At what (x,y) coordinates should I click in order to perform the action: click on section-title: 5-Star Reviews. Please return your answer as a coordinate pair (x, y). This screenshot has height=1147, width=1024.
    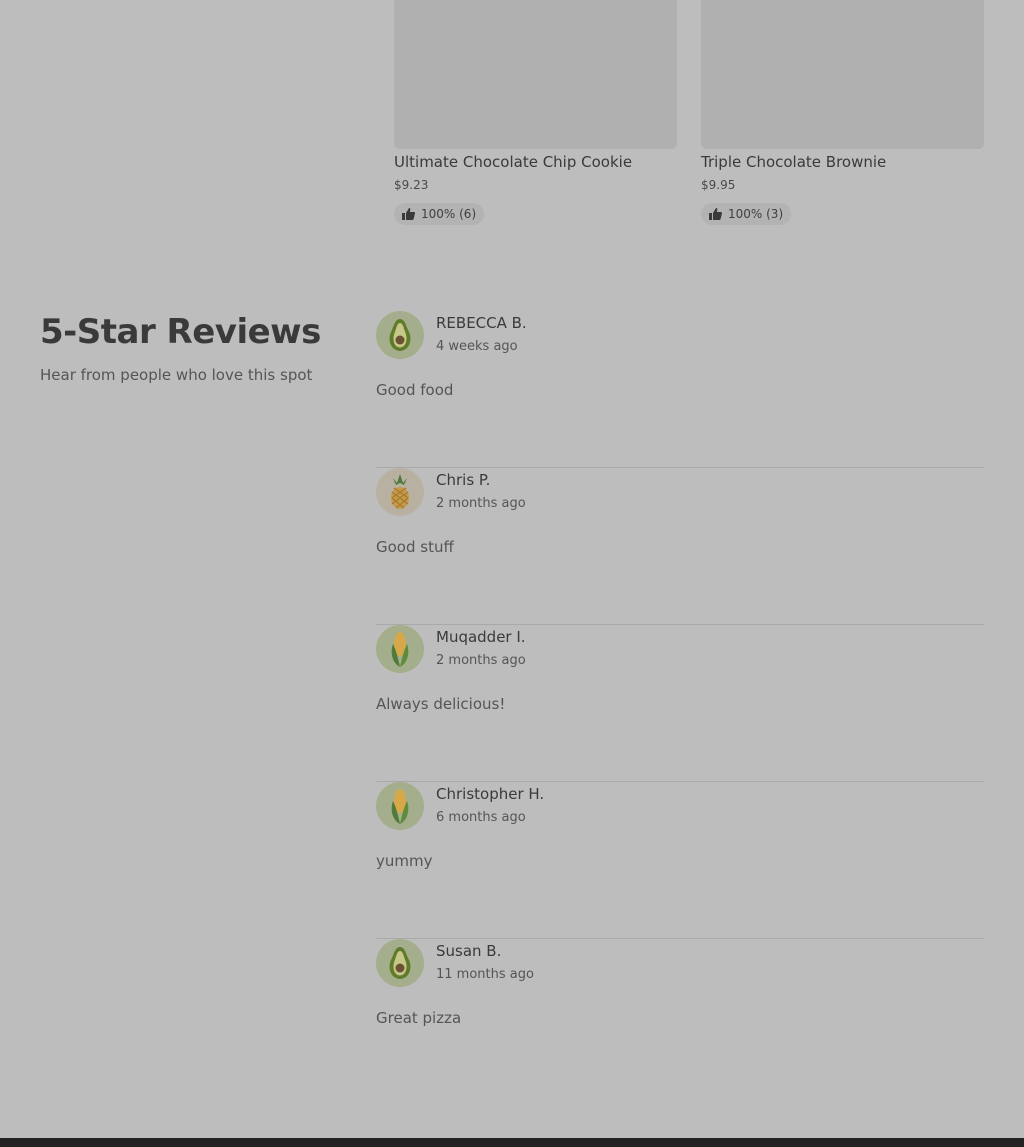
    Looking at the image, I should click on (180, 332).